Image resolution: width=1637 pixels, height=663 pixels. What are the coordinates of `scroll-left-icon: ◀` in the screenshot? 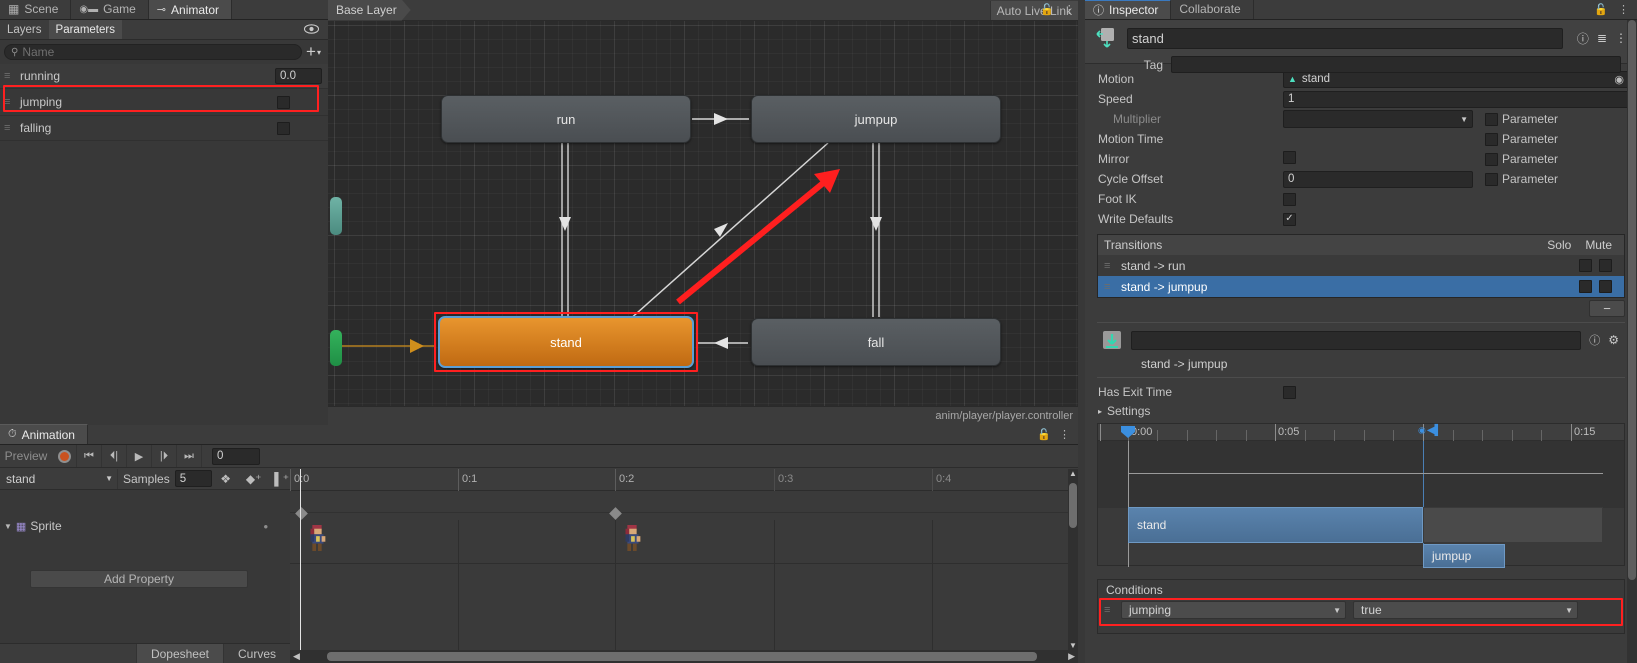 It's located at (296, 656).